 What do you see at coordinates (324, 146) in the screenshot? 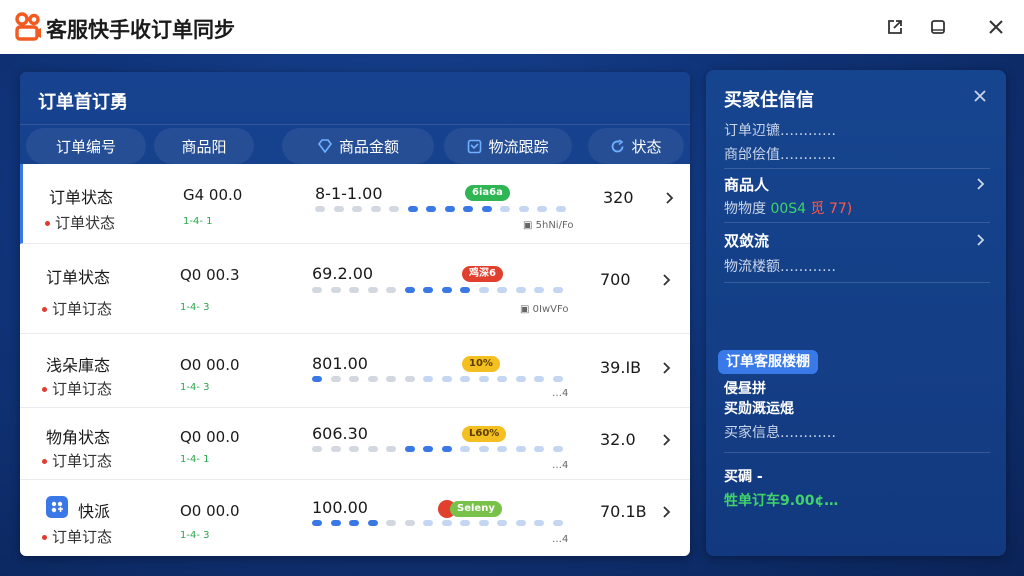
I see `diamond-icon` at bounding box center [324, 146].